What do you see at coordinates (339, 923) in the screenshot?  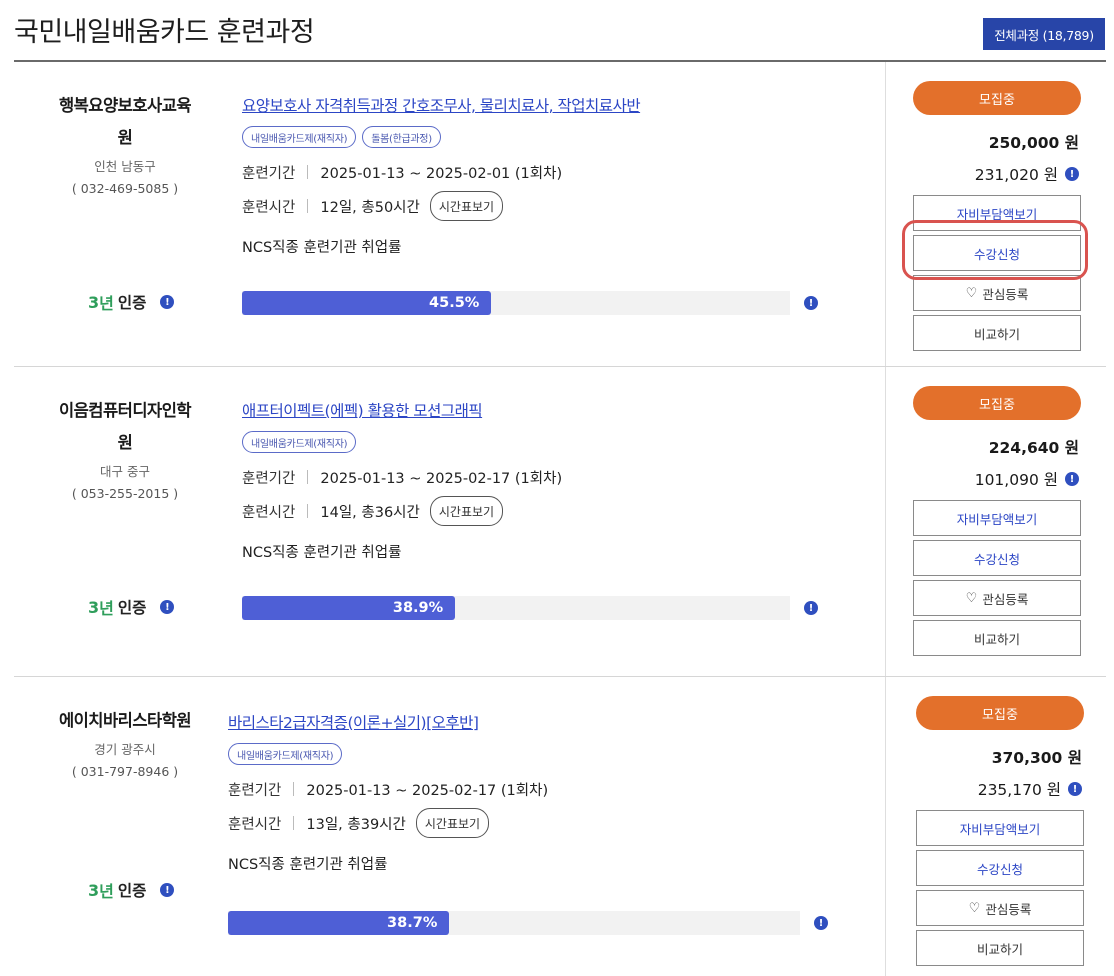 I see `employment-rate-fill: 38.7%` at bounding box center [339, 923].